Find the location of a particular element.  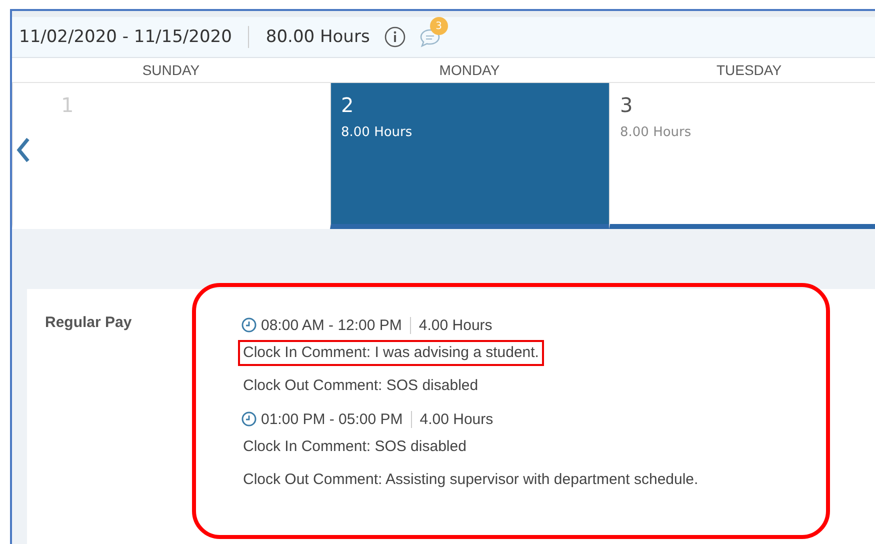

comment-text: Clock Out Comment: SOS disabled is located at coordinates (361, 386).